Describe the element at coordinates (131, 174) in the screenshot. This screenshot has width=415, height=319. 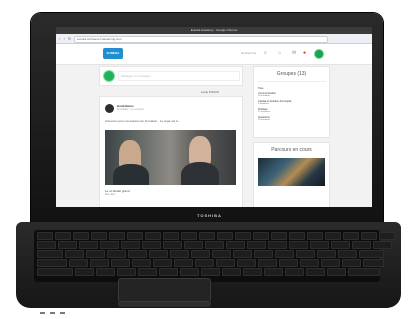
I see `video-person-left-body` at that location.